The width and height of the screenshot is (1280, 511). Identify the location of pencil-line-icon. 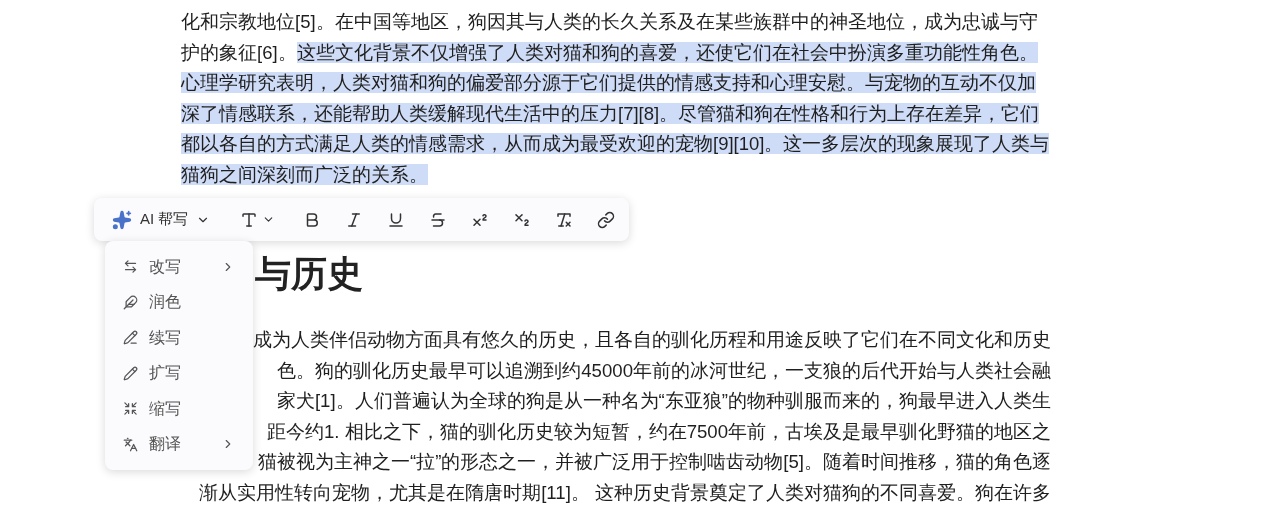
(130, 338).